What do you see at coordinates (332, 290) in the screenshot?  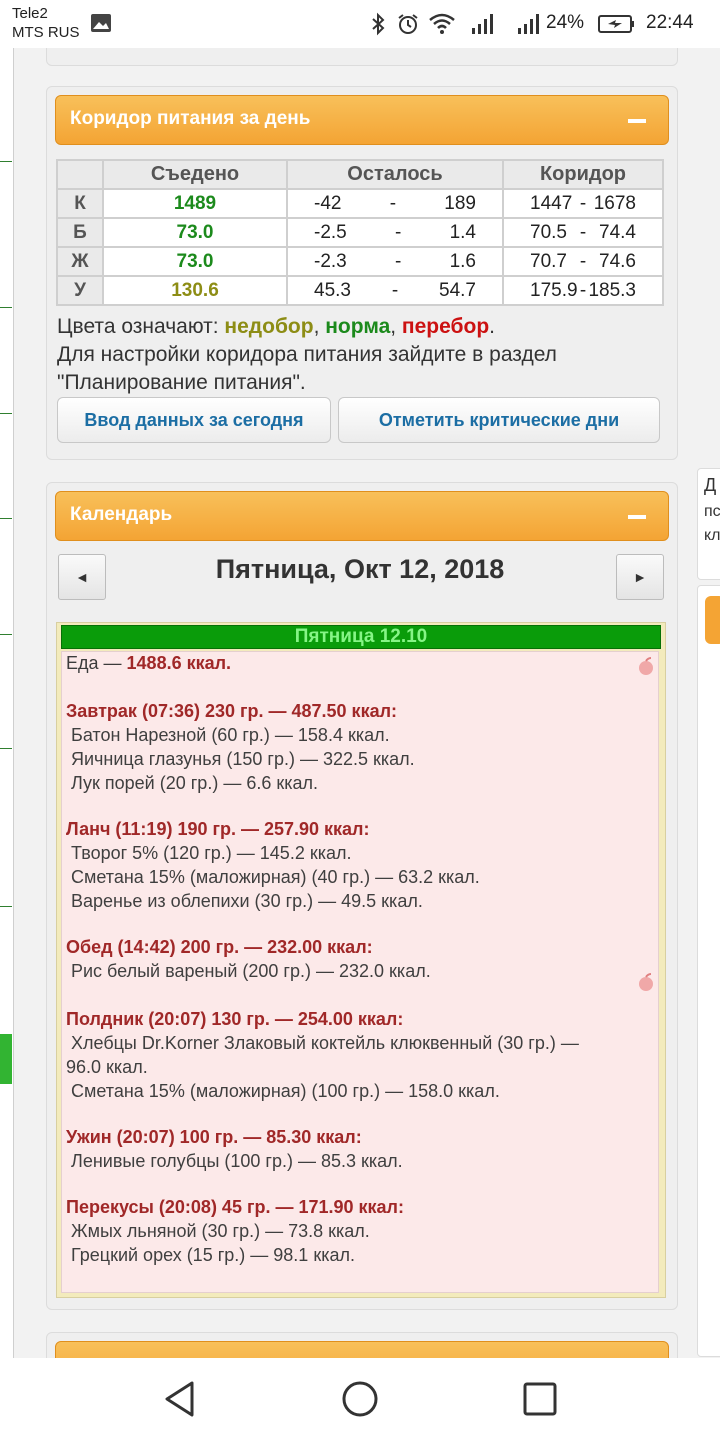 I see `left-min: 45.3` at bounding box center [332, 290].